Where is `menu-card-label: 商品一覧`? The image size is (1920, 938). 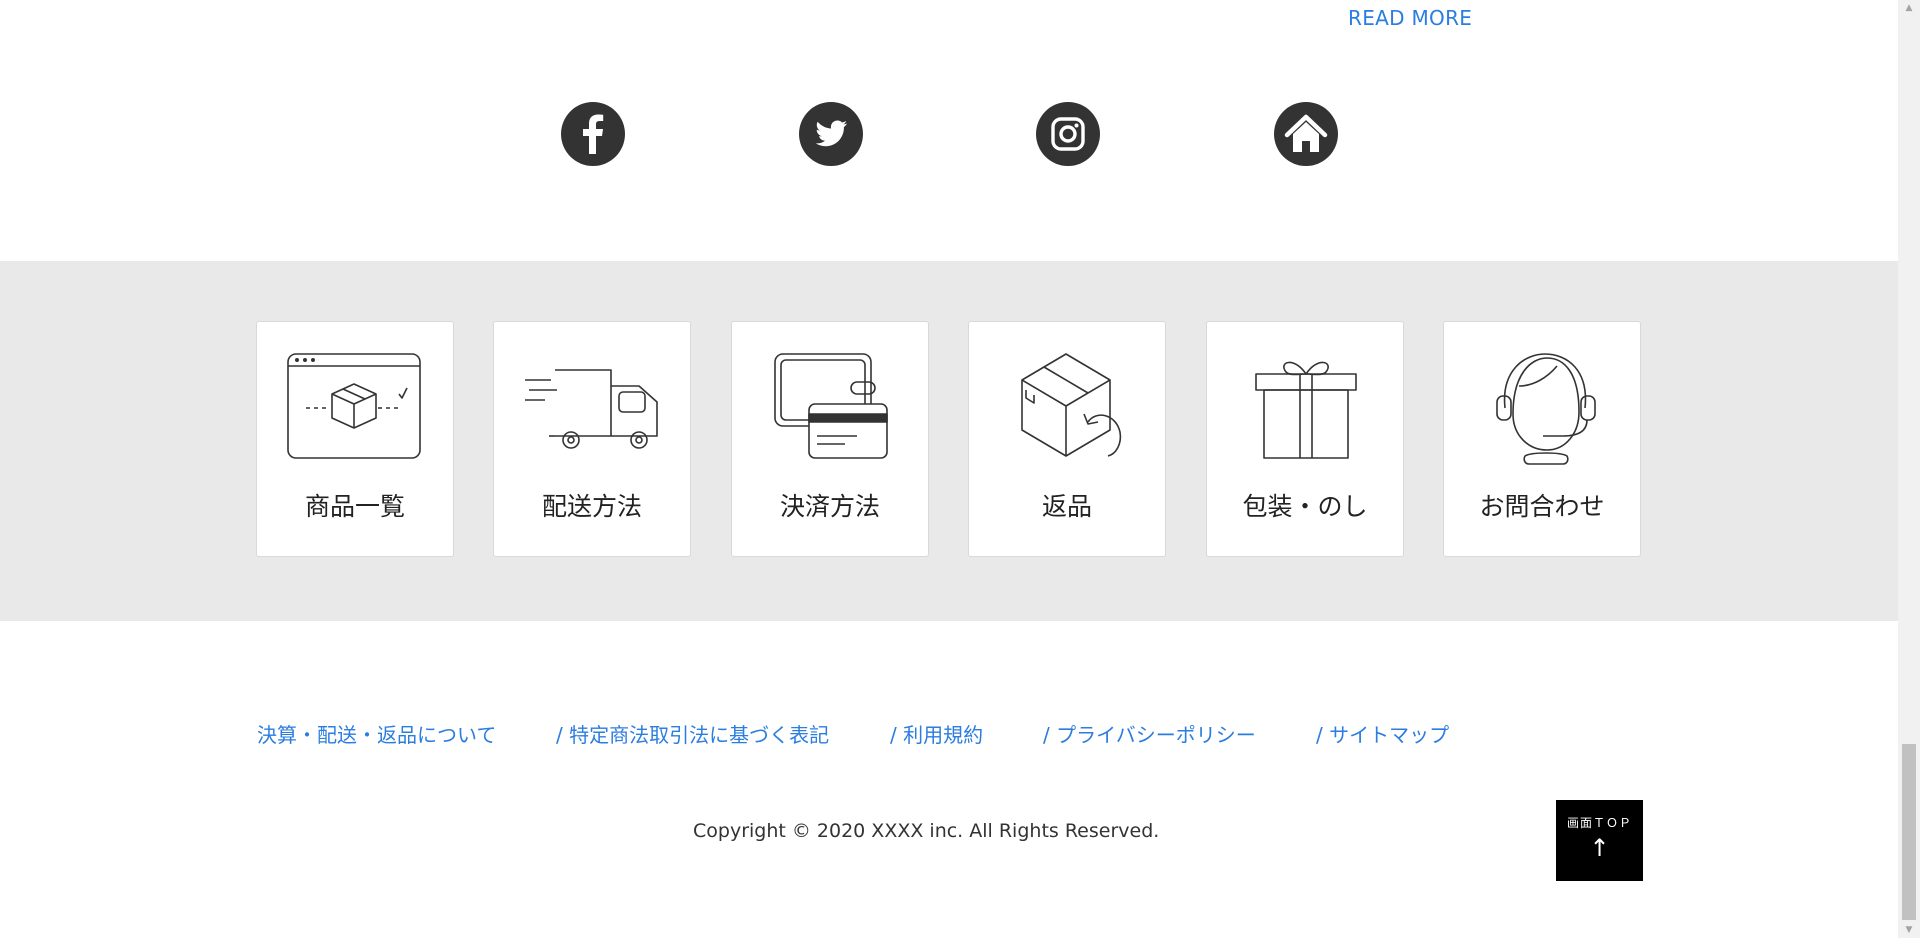 menu-card-label: 商品一覧 is located at coordinates (354, 506).